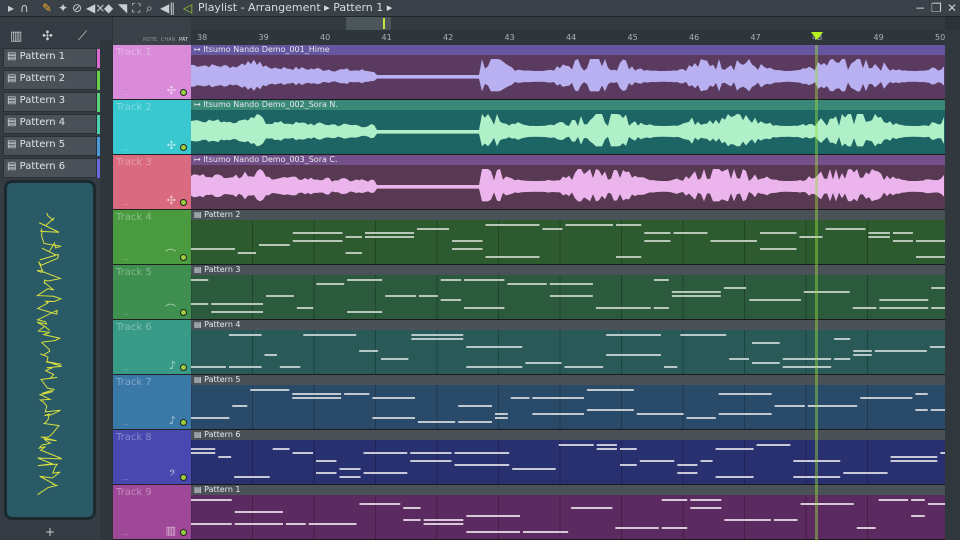 The height and width of the screenshot is (540, 960). I want to click on pattern-item: ▤ Pattern 2, so click(51, 80).